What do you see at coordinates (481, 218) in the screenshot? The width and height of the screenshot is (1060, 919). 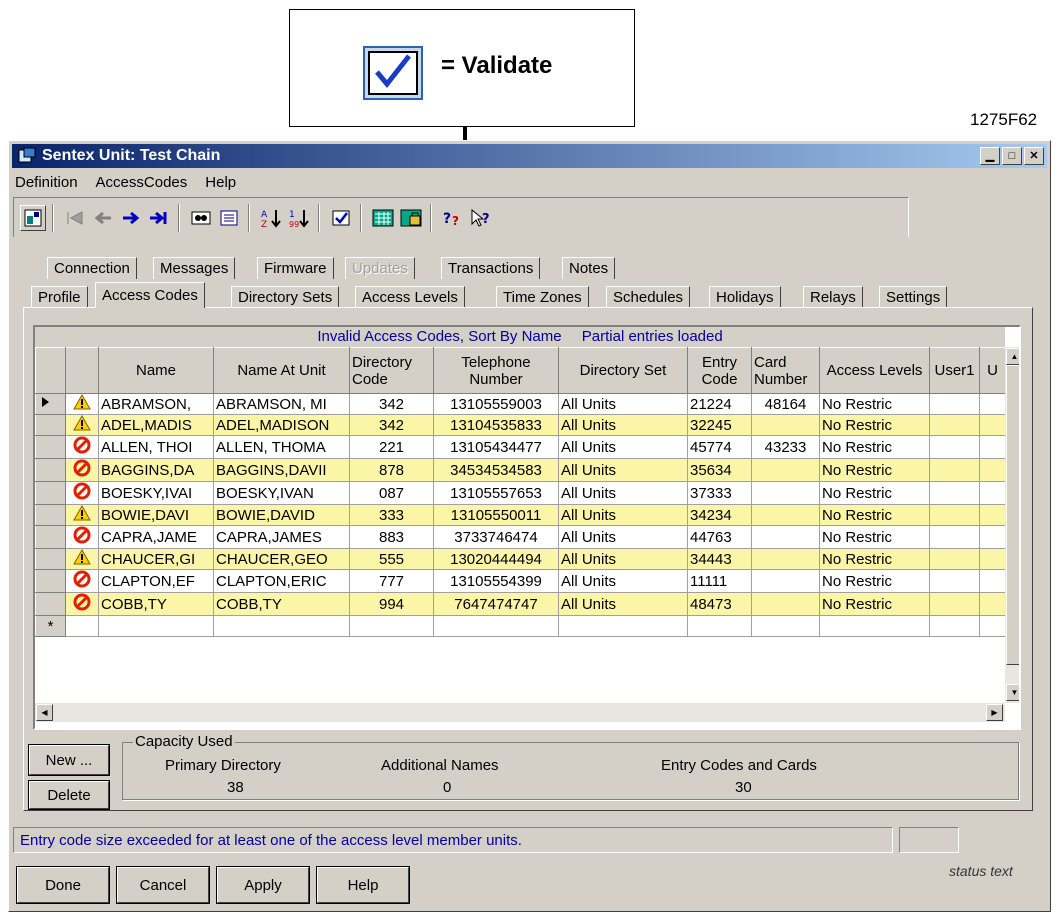 I see `context-help-icon: ?` at bounding box center [481, 218].